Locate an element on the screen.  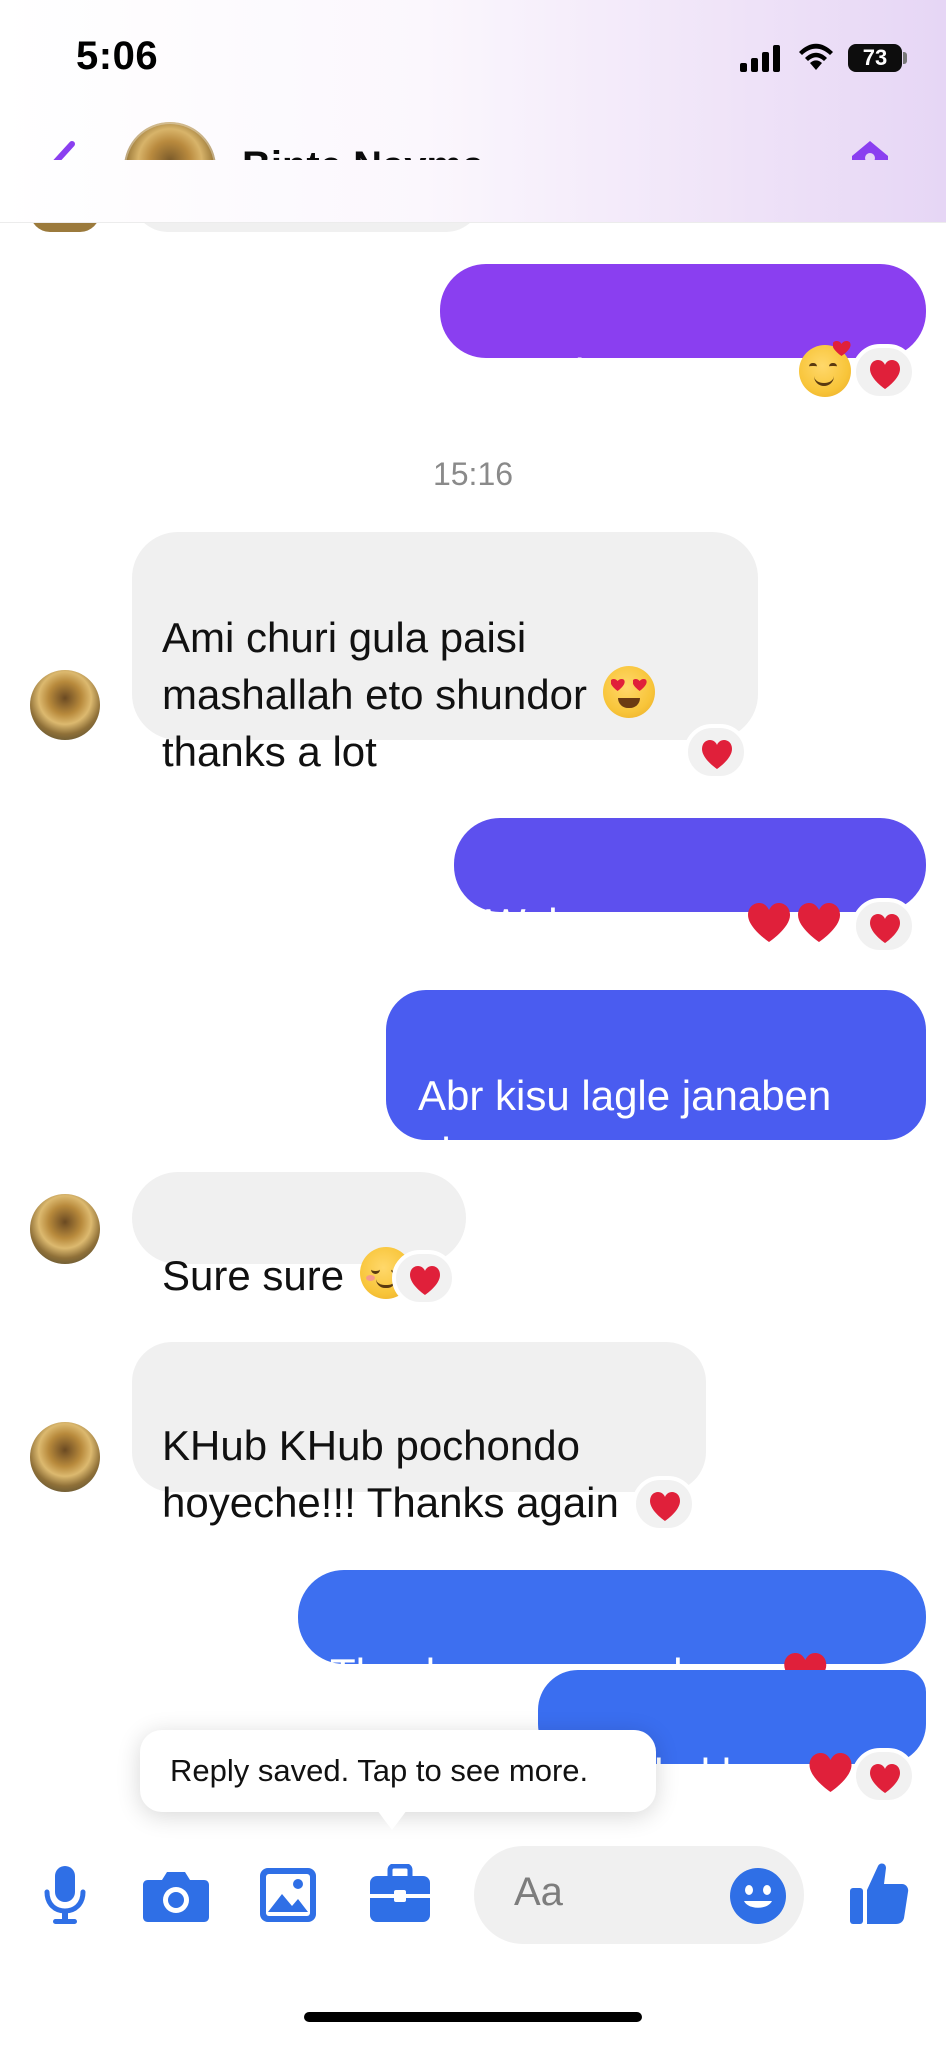
thumbs-up-icon is located at coordinates (879, 1893).